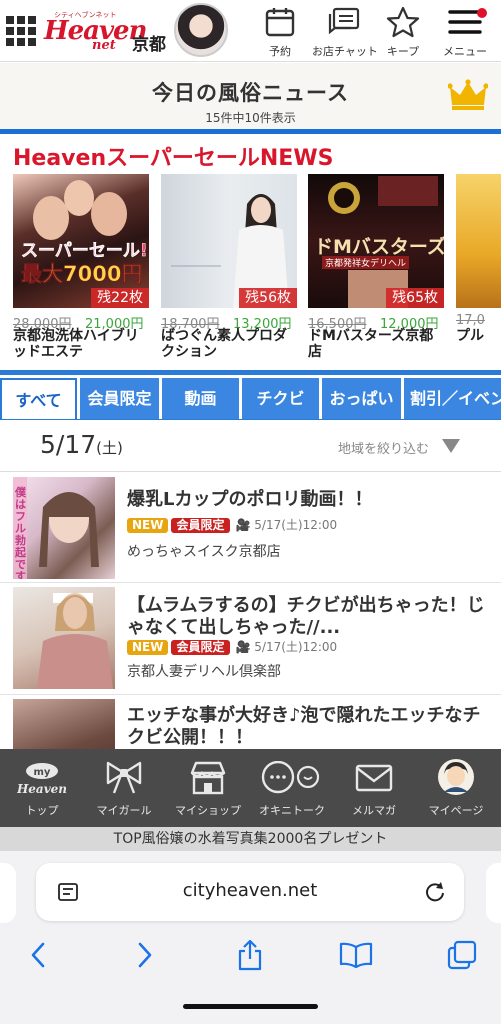 The image size is (501, 1024). Describe the element at coordinates (383, 447) in the screenshot. I see `region-filter-button: 地域を絞り込む` at that location.